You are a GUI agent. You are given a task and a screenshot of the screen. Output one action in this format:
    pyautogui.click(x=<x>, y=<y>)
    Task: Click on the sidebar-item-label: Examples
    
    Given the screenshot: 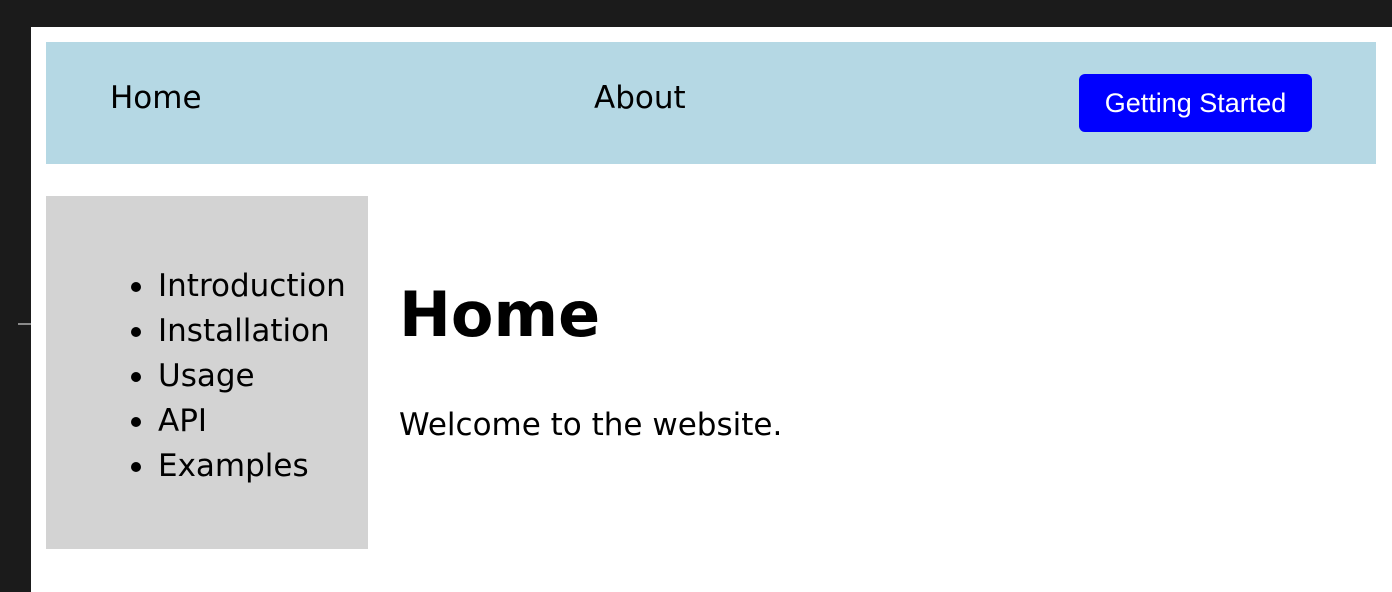 What is the action you would take?
    pyautogui.click(x=233, y=466)
    